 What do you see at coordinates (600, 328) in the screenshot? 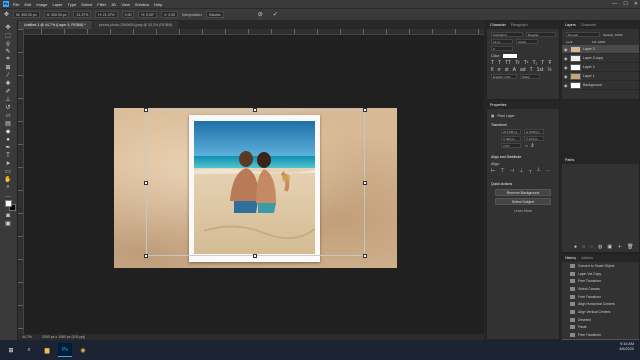
I see `history-item: Paste` at bounding box center [600, 328].